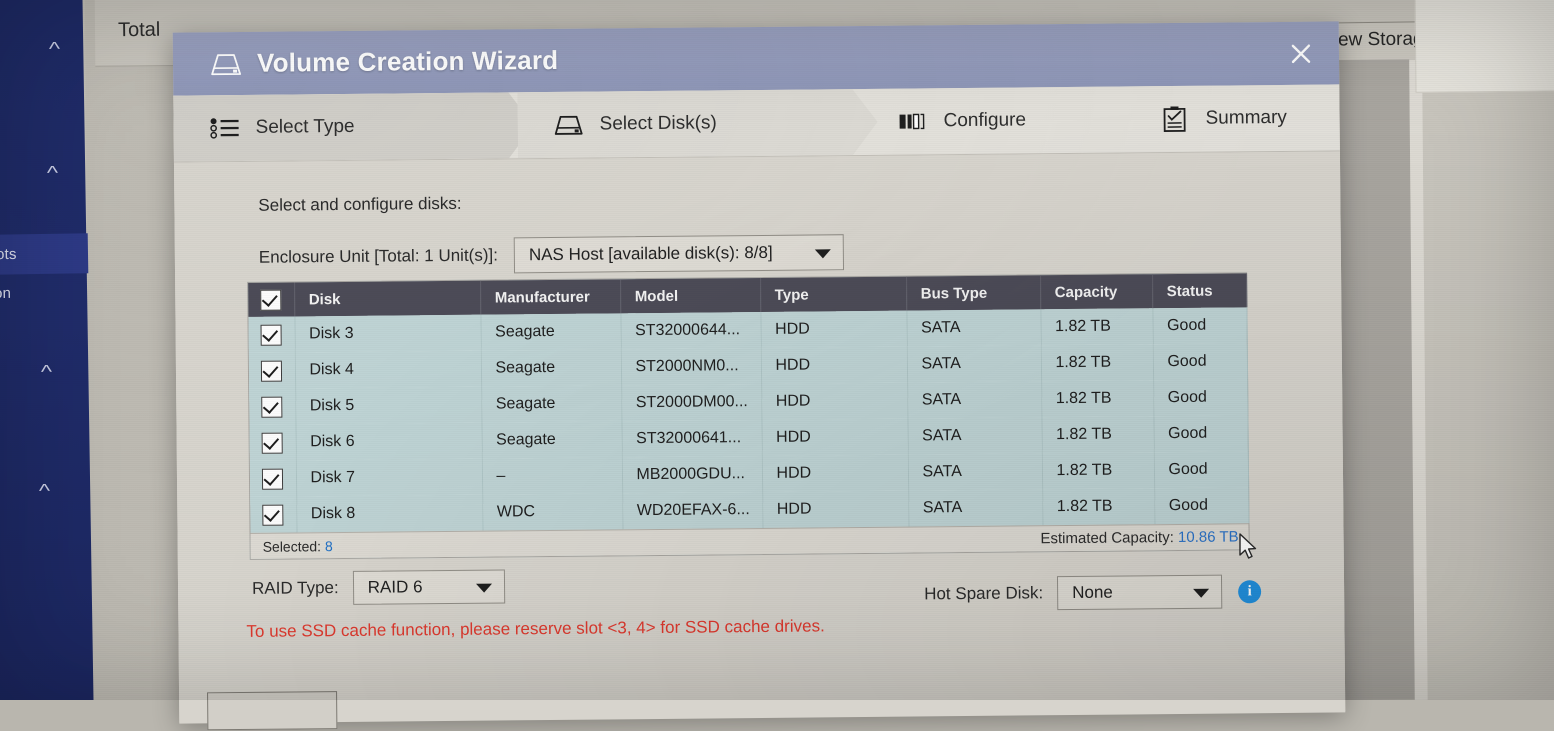 This screenshot has height=731, width=1554. What do you see at coordinates (329, 546) in the screenshot?
I see `selected-count-value: 8` at bounding box center [329, 546].